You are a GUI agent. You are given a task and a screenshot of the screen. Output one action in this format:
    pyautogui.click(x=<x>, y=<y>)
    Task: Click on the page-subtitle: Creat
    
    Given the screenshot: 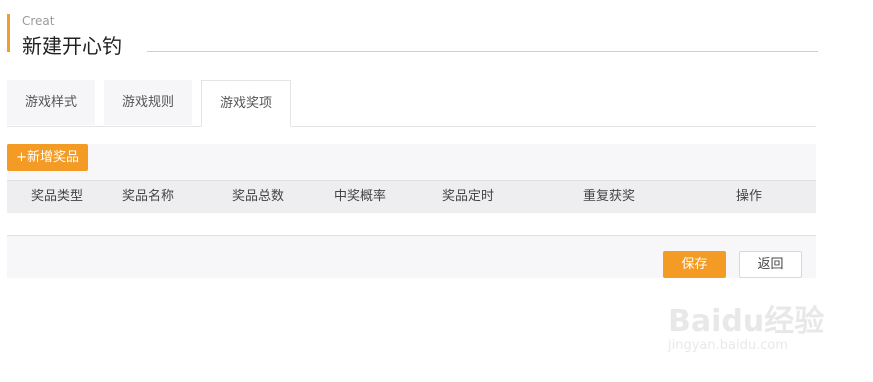 What is the action you would take?
    pyautogui.click(x=38, y=21)
    